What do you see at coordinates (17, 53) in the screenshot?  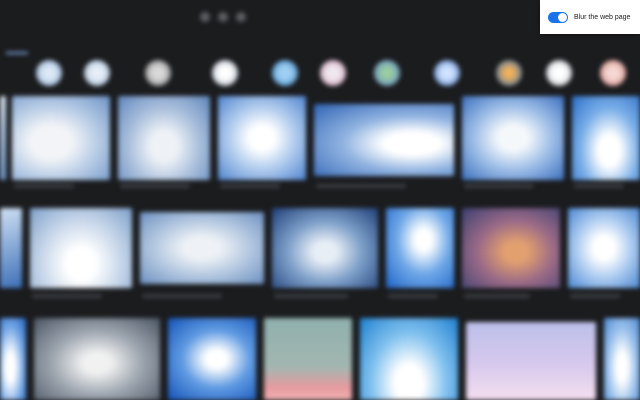 I see `active-tab-indicator` at bounding box center [17, 53].